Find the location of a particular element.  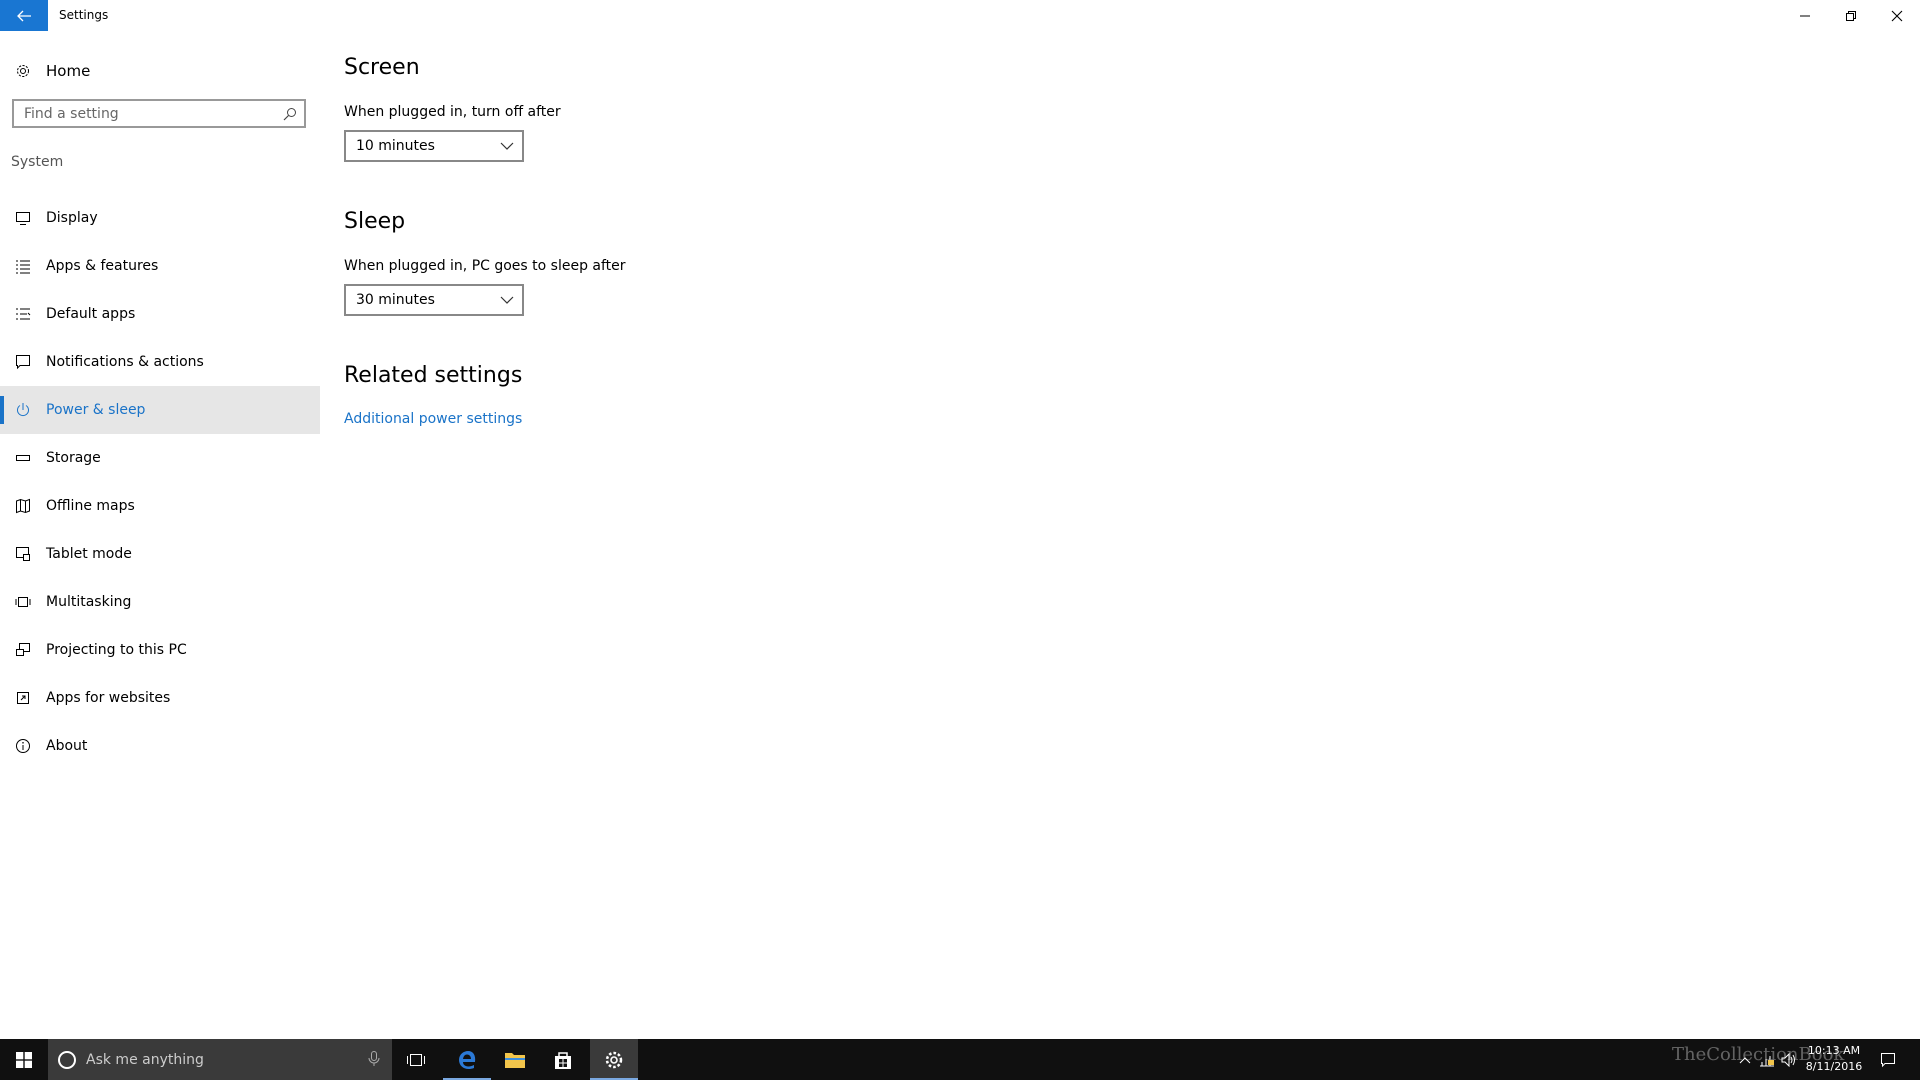

tablet-icon is located at coordinates (23, 554).